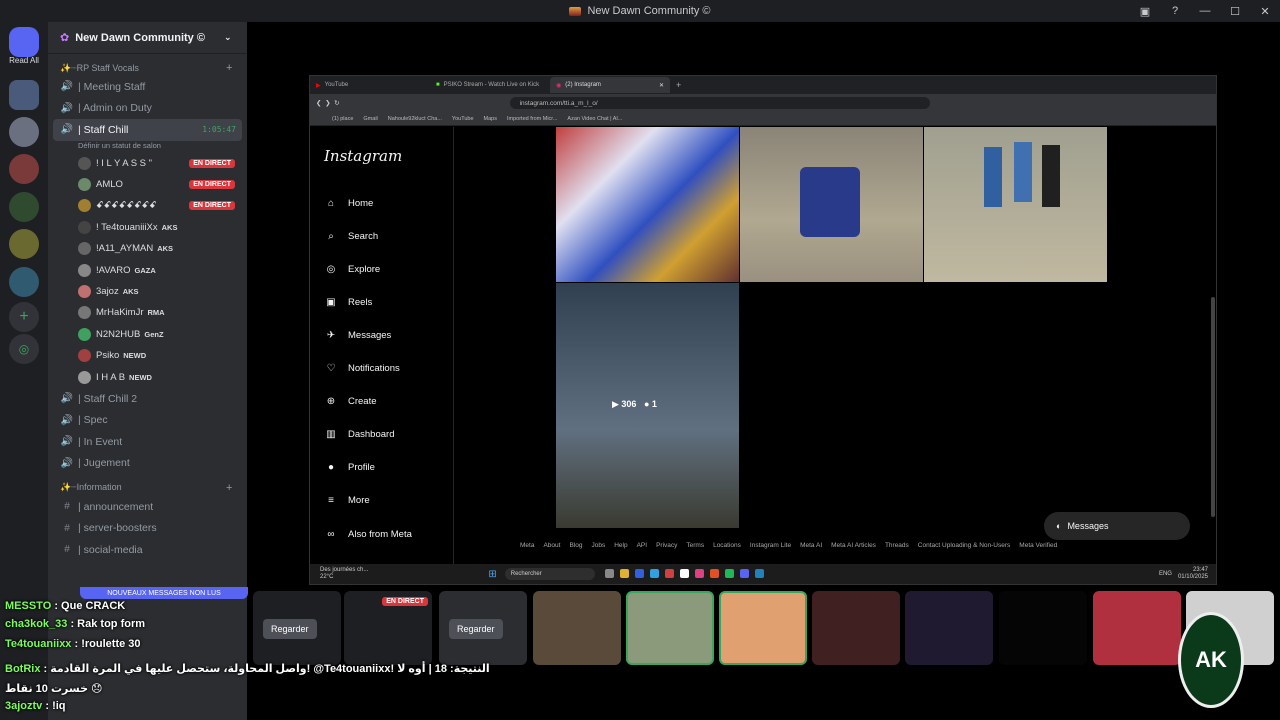 The height and width of the screenshot is (720, 1280). I want to click on nav-item: ∞ Also from Meta, so click(367, 534).